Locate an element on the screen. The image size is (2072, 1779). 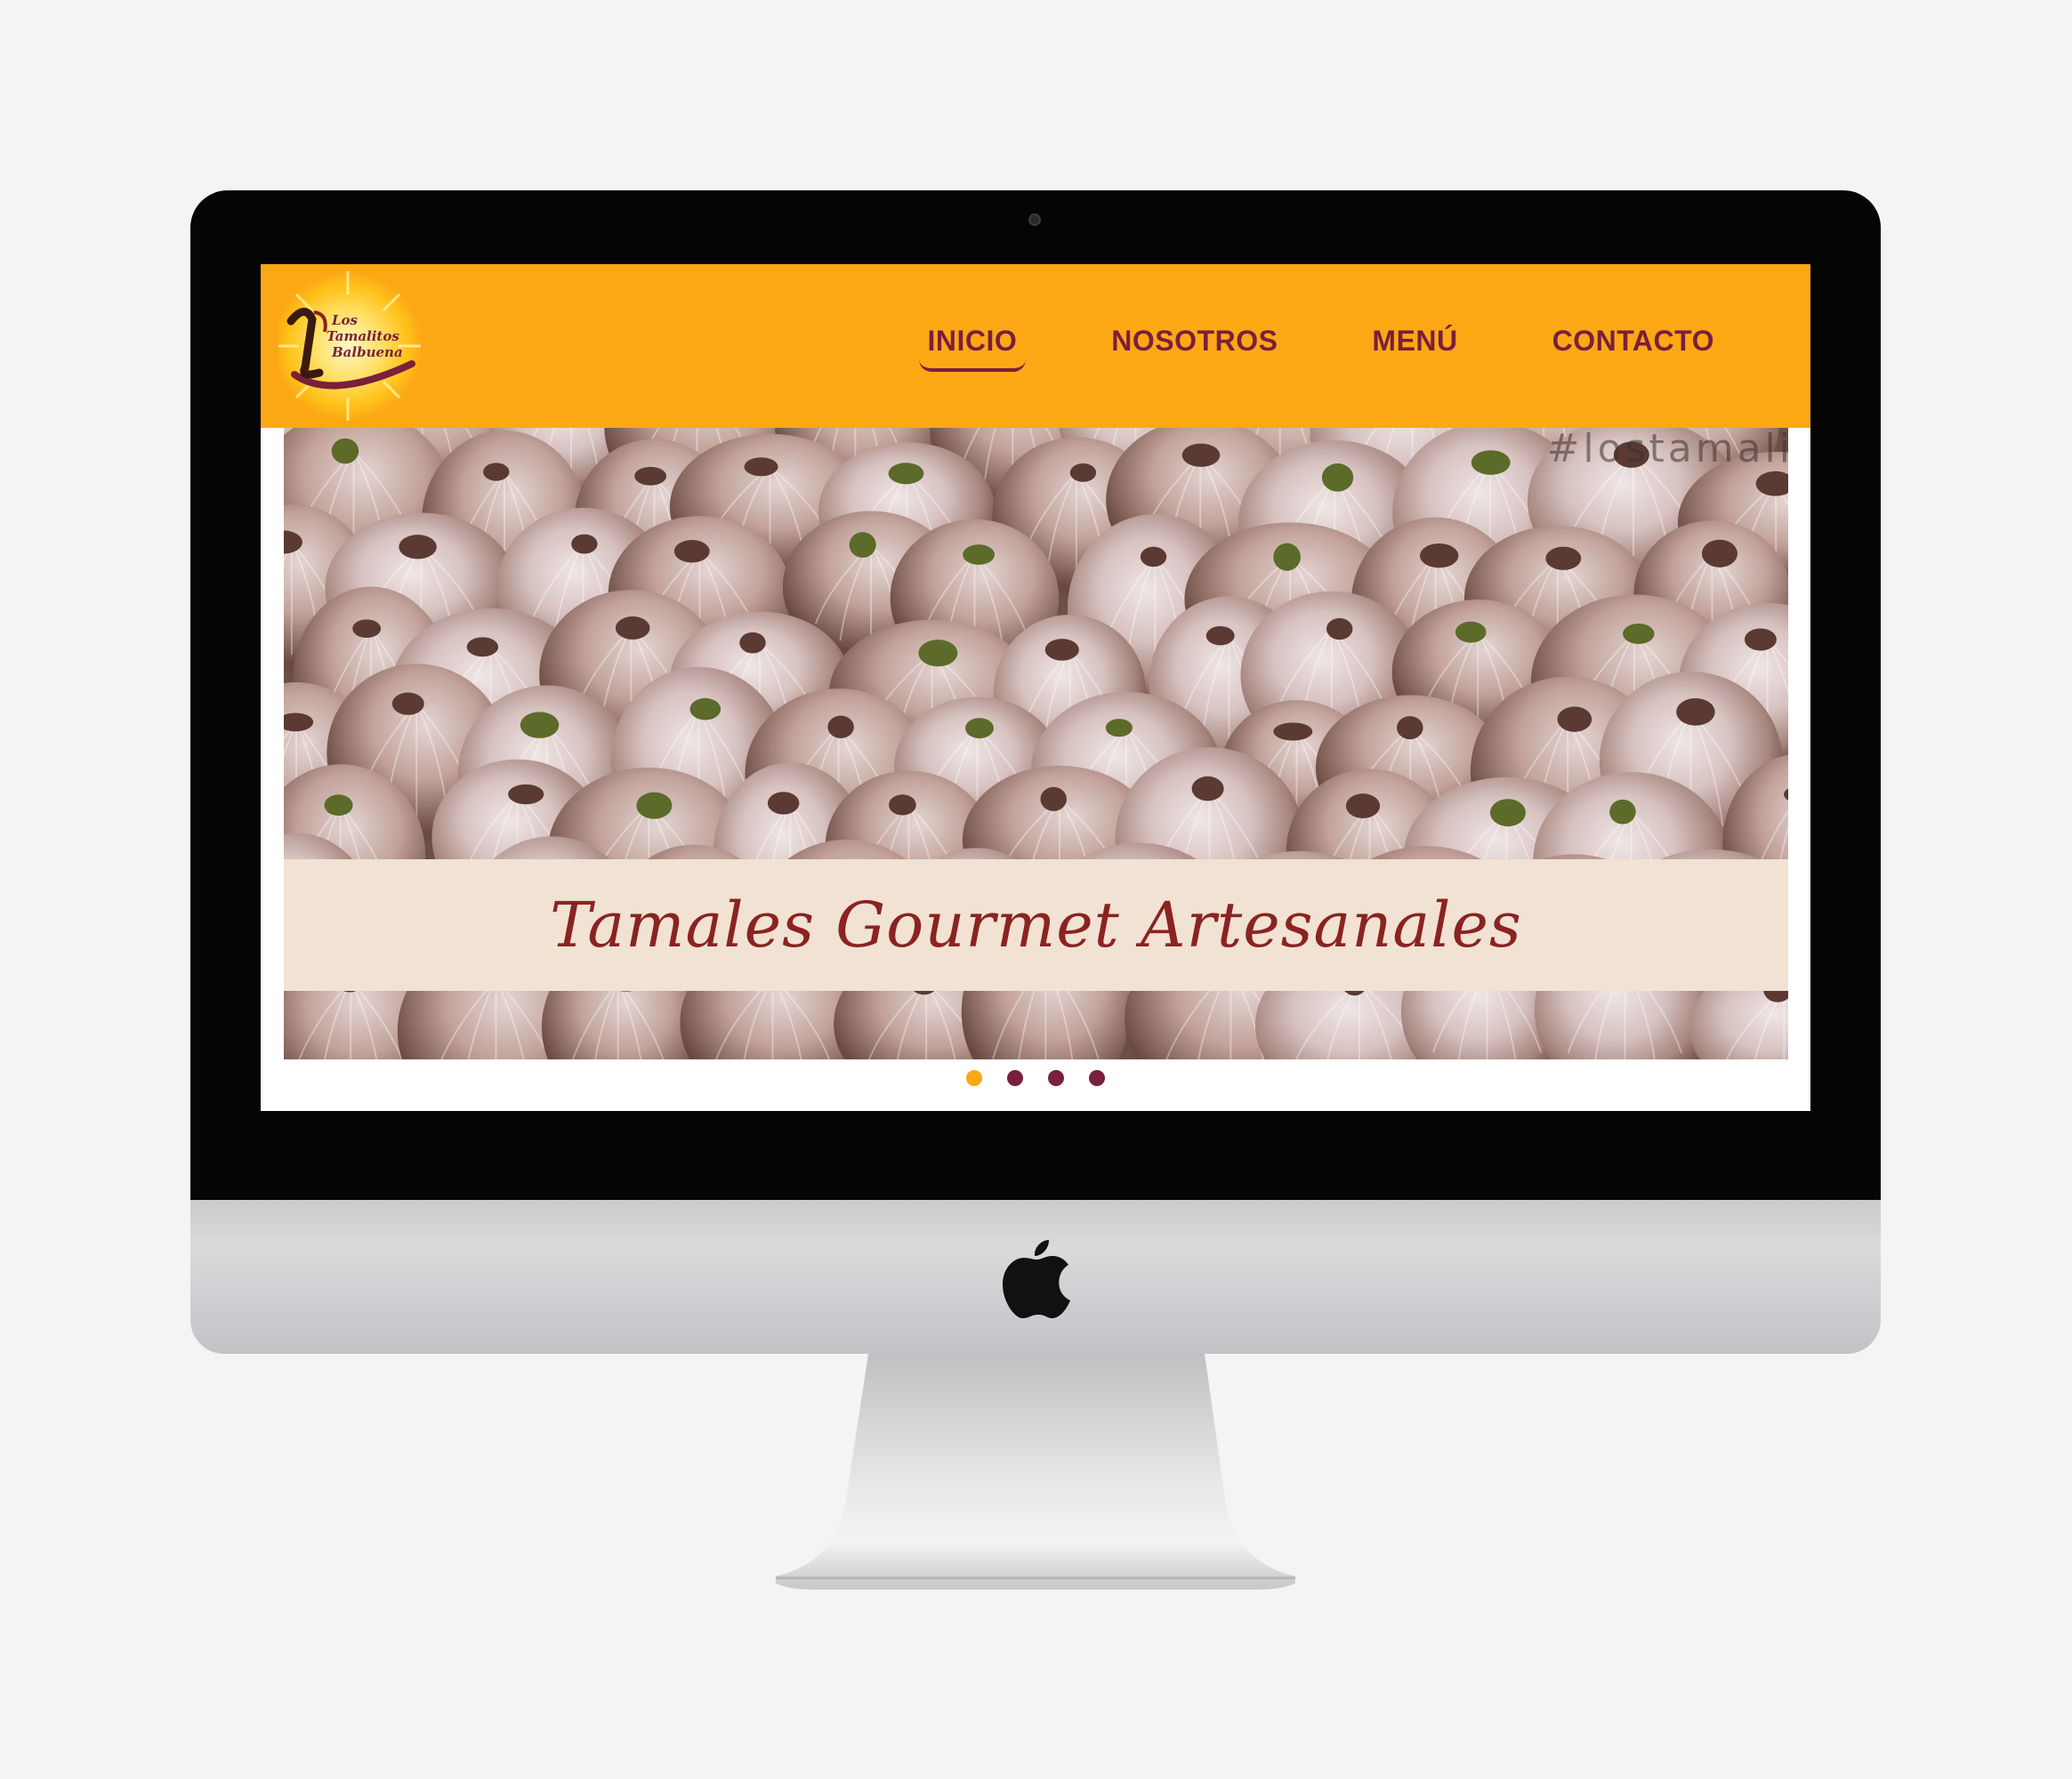
main-nav: INICIO NOSOTROS MENÚ CONTACTO is located at coordinates (1283, 347).